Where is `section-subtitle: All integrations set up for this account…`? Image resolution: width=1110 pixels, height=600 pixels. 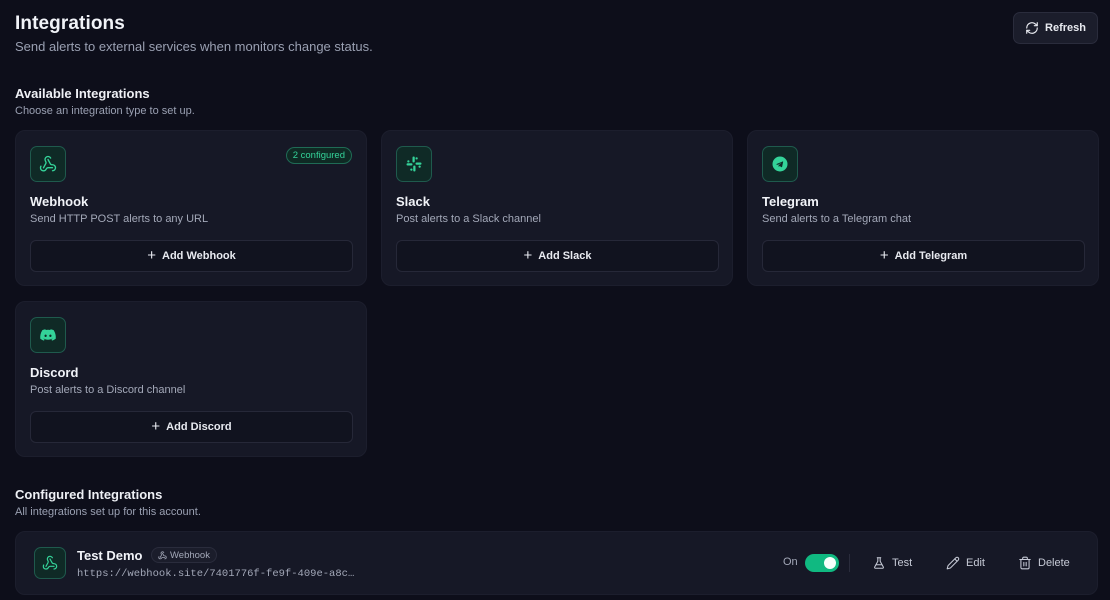 section-subtitle: All integrations set up for this account… is located at coordinates (108, 512).